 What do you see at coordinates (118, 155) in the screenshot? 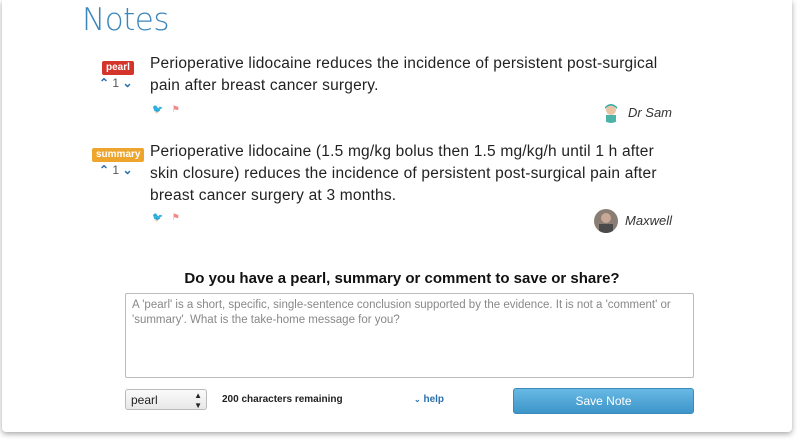
I see `summary-badge: summary` at bounding box center [118, 155].